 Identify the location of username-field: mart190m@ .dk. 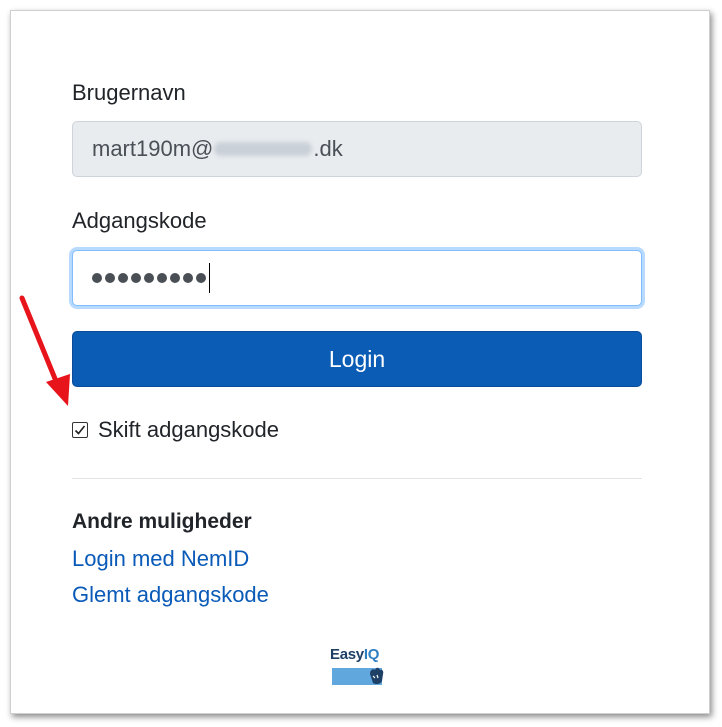
(357, 149).